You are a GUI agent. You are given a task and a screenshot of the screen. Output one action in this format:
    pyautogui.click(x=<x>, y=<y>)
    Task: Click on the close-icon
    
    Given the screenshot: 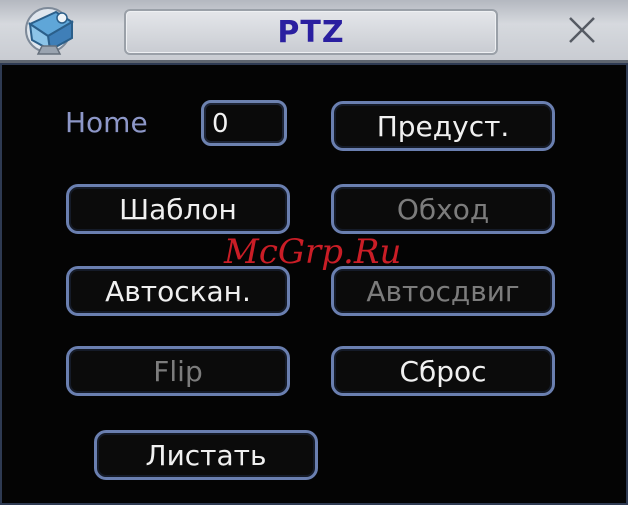 What is the action you would take?
    pyautogui.click(x=582, y=30)
    